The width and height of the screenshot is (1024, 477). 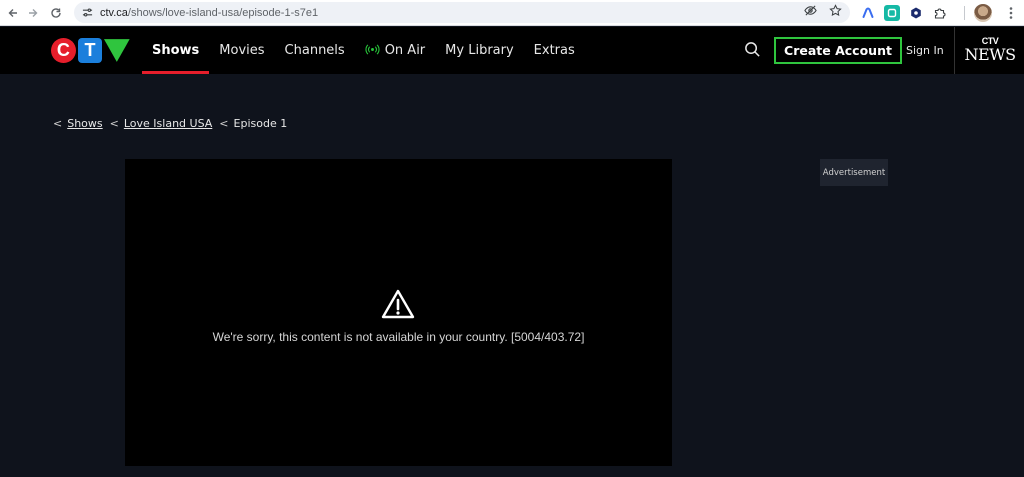 I want to click on eye-off-icon, so click(x=810, y=13).